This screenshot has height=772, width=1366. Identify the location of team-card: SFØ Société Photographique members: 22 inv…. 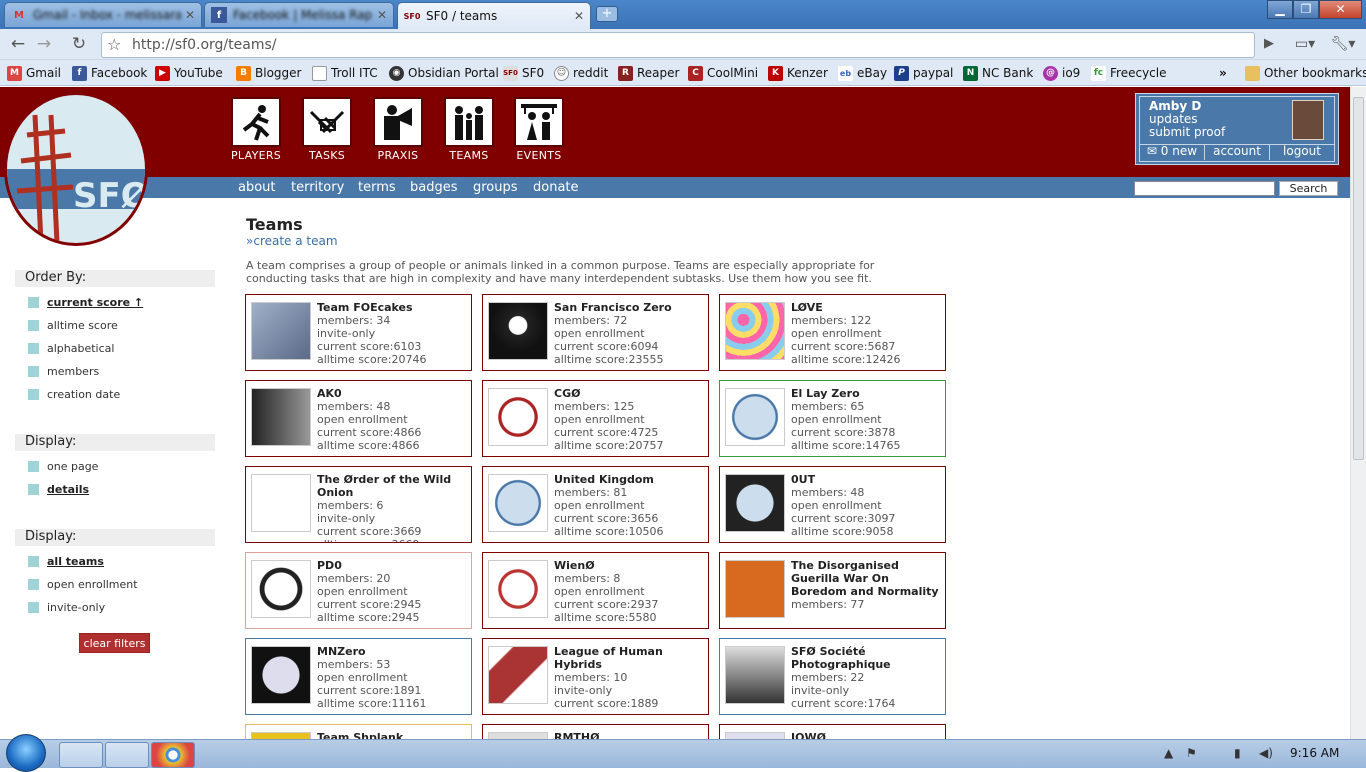
(832, 676).